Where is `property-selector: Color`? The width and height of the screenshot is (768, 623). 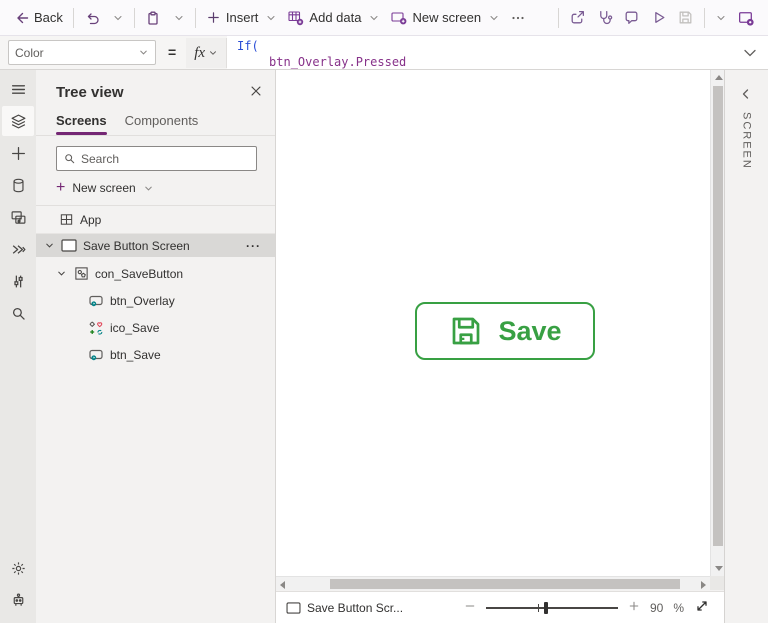
property-selector: Color is located at coordinates (82, 52).